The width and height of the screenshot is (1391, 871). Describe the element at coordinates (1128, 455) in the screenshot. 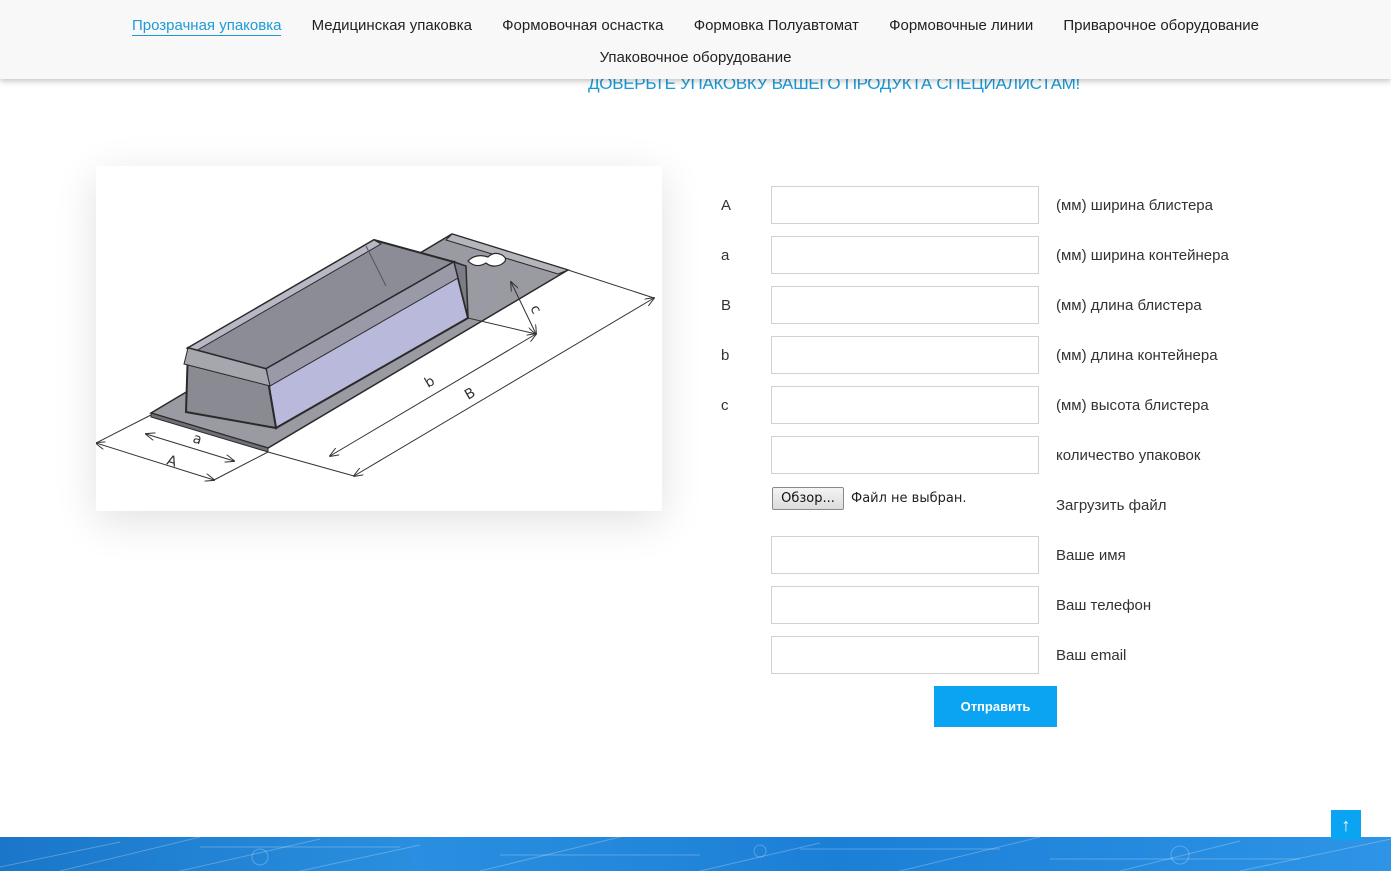

I see `field-label: количество упаковок` at that location.